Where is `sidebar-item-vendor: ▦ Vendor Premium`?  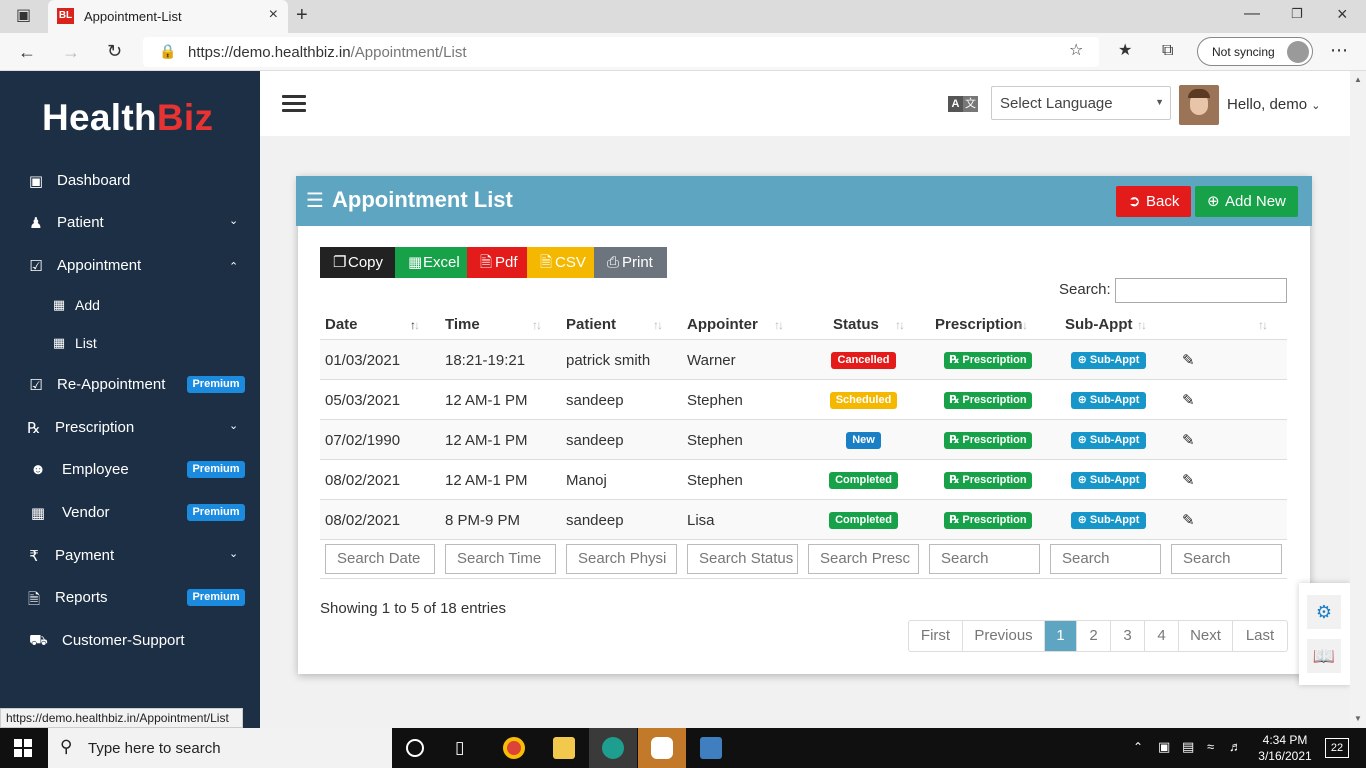
sidebar-item-vendor: ▦ Vendor Premium is located at coordinates (130, 513).